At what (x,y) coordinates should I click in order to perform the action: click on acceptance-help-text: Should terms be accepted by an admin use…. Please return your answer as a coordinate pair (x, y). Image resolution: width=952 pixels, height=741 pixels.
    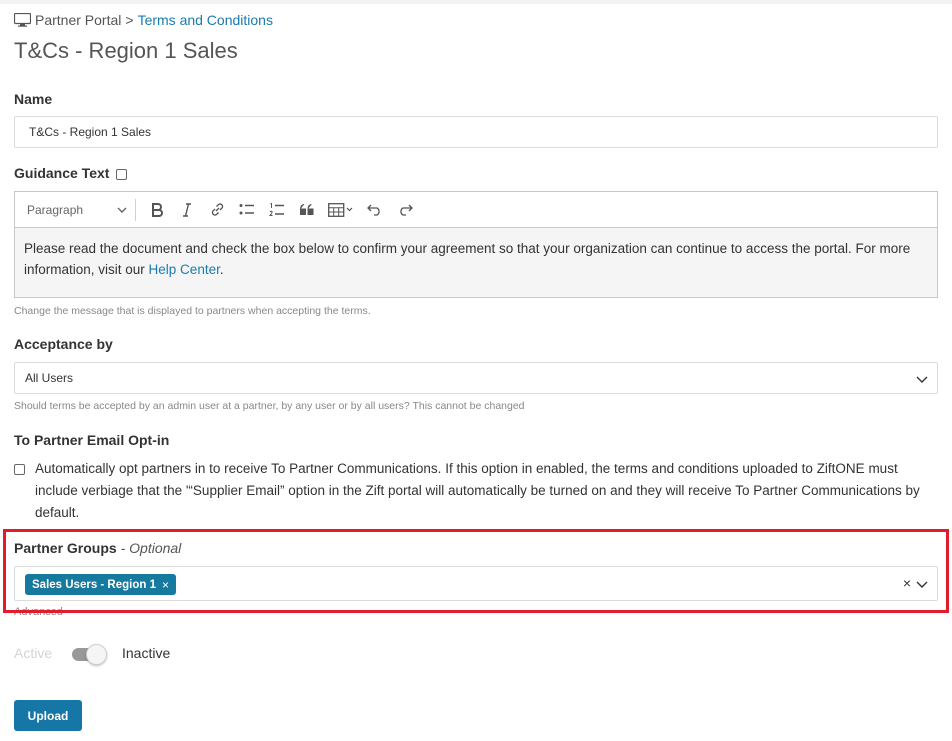
    Looking at the image, I should click on (269, 406).